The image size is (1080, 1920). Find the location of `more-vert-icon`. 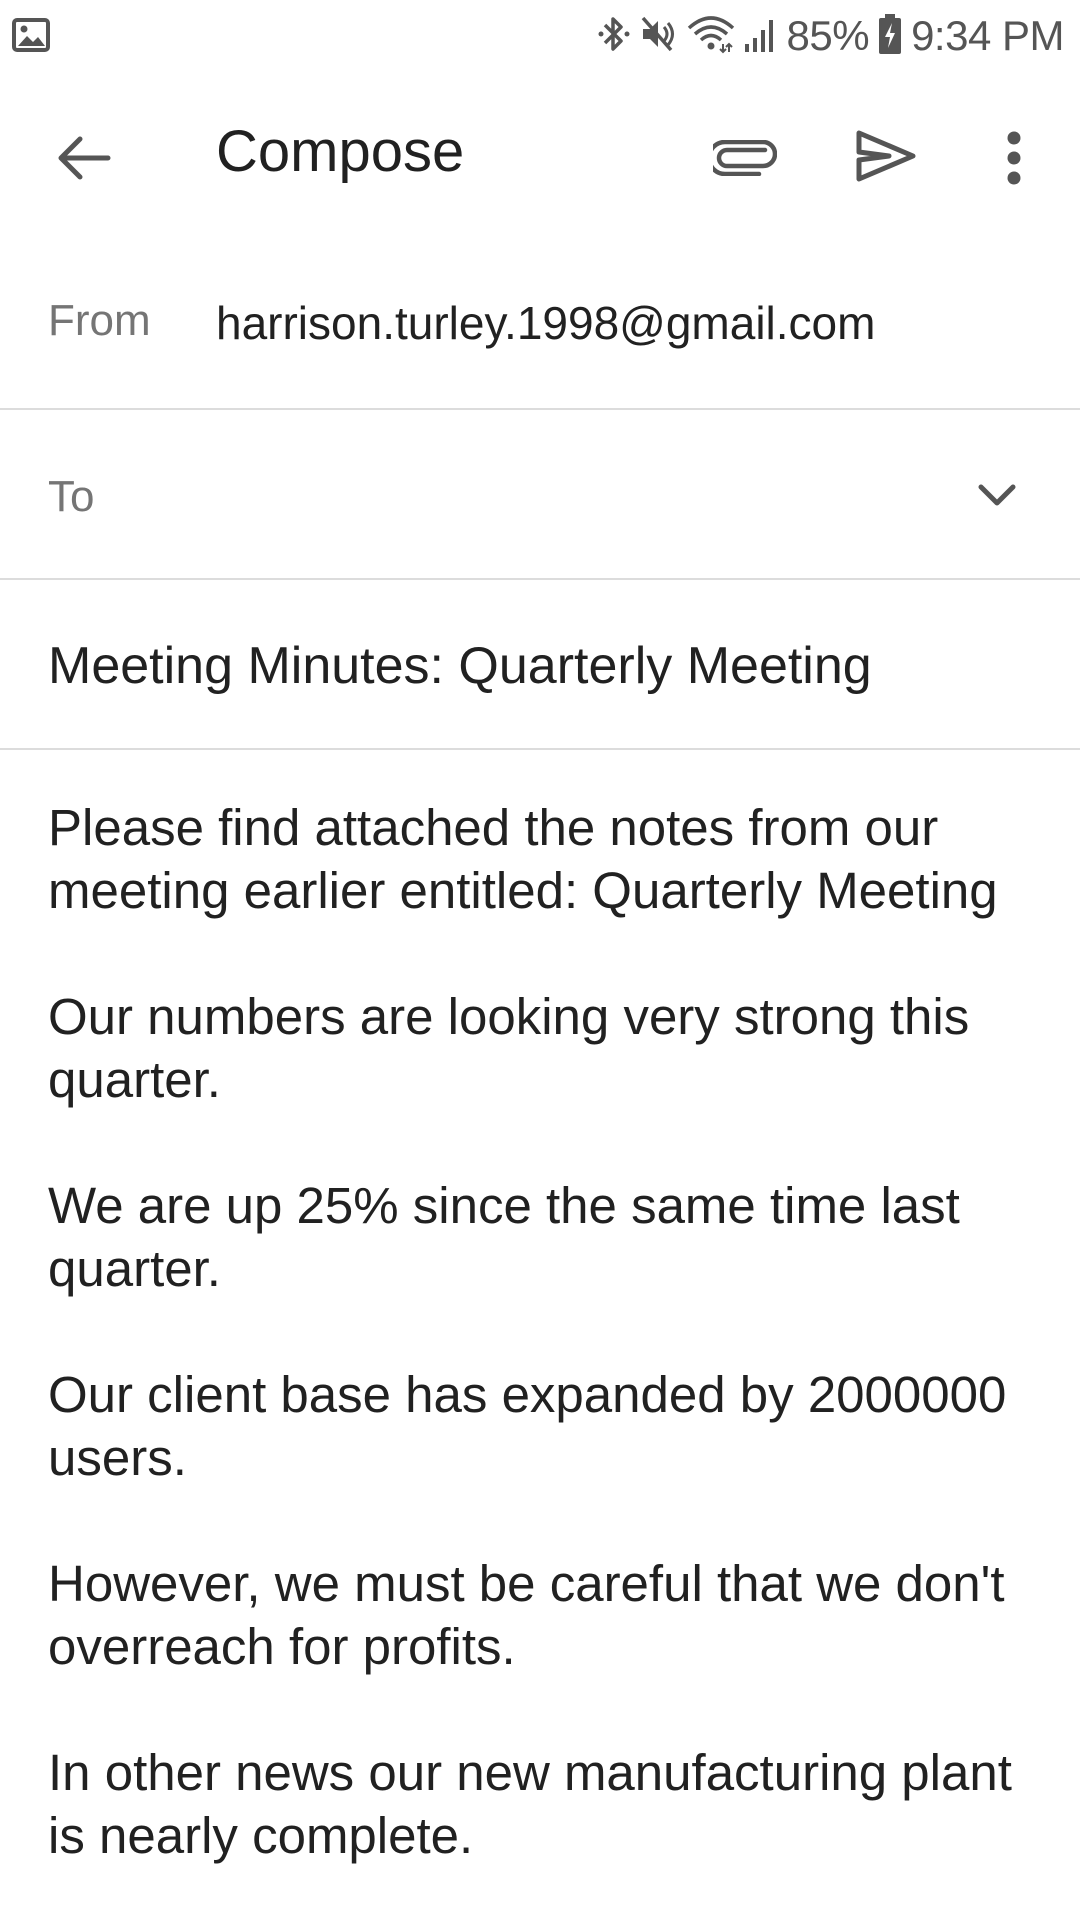

more-vert-icon is located at coordinates (1014, 158).